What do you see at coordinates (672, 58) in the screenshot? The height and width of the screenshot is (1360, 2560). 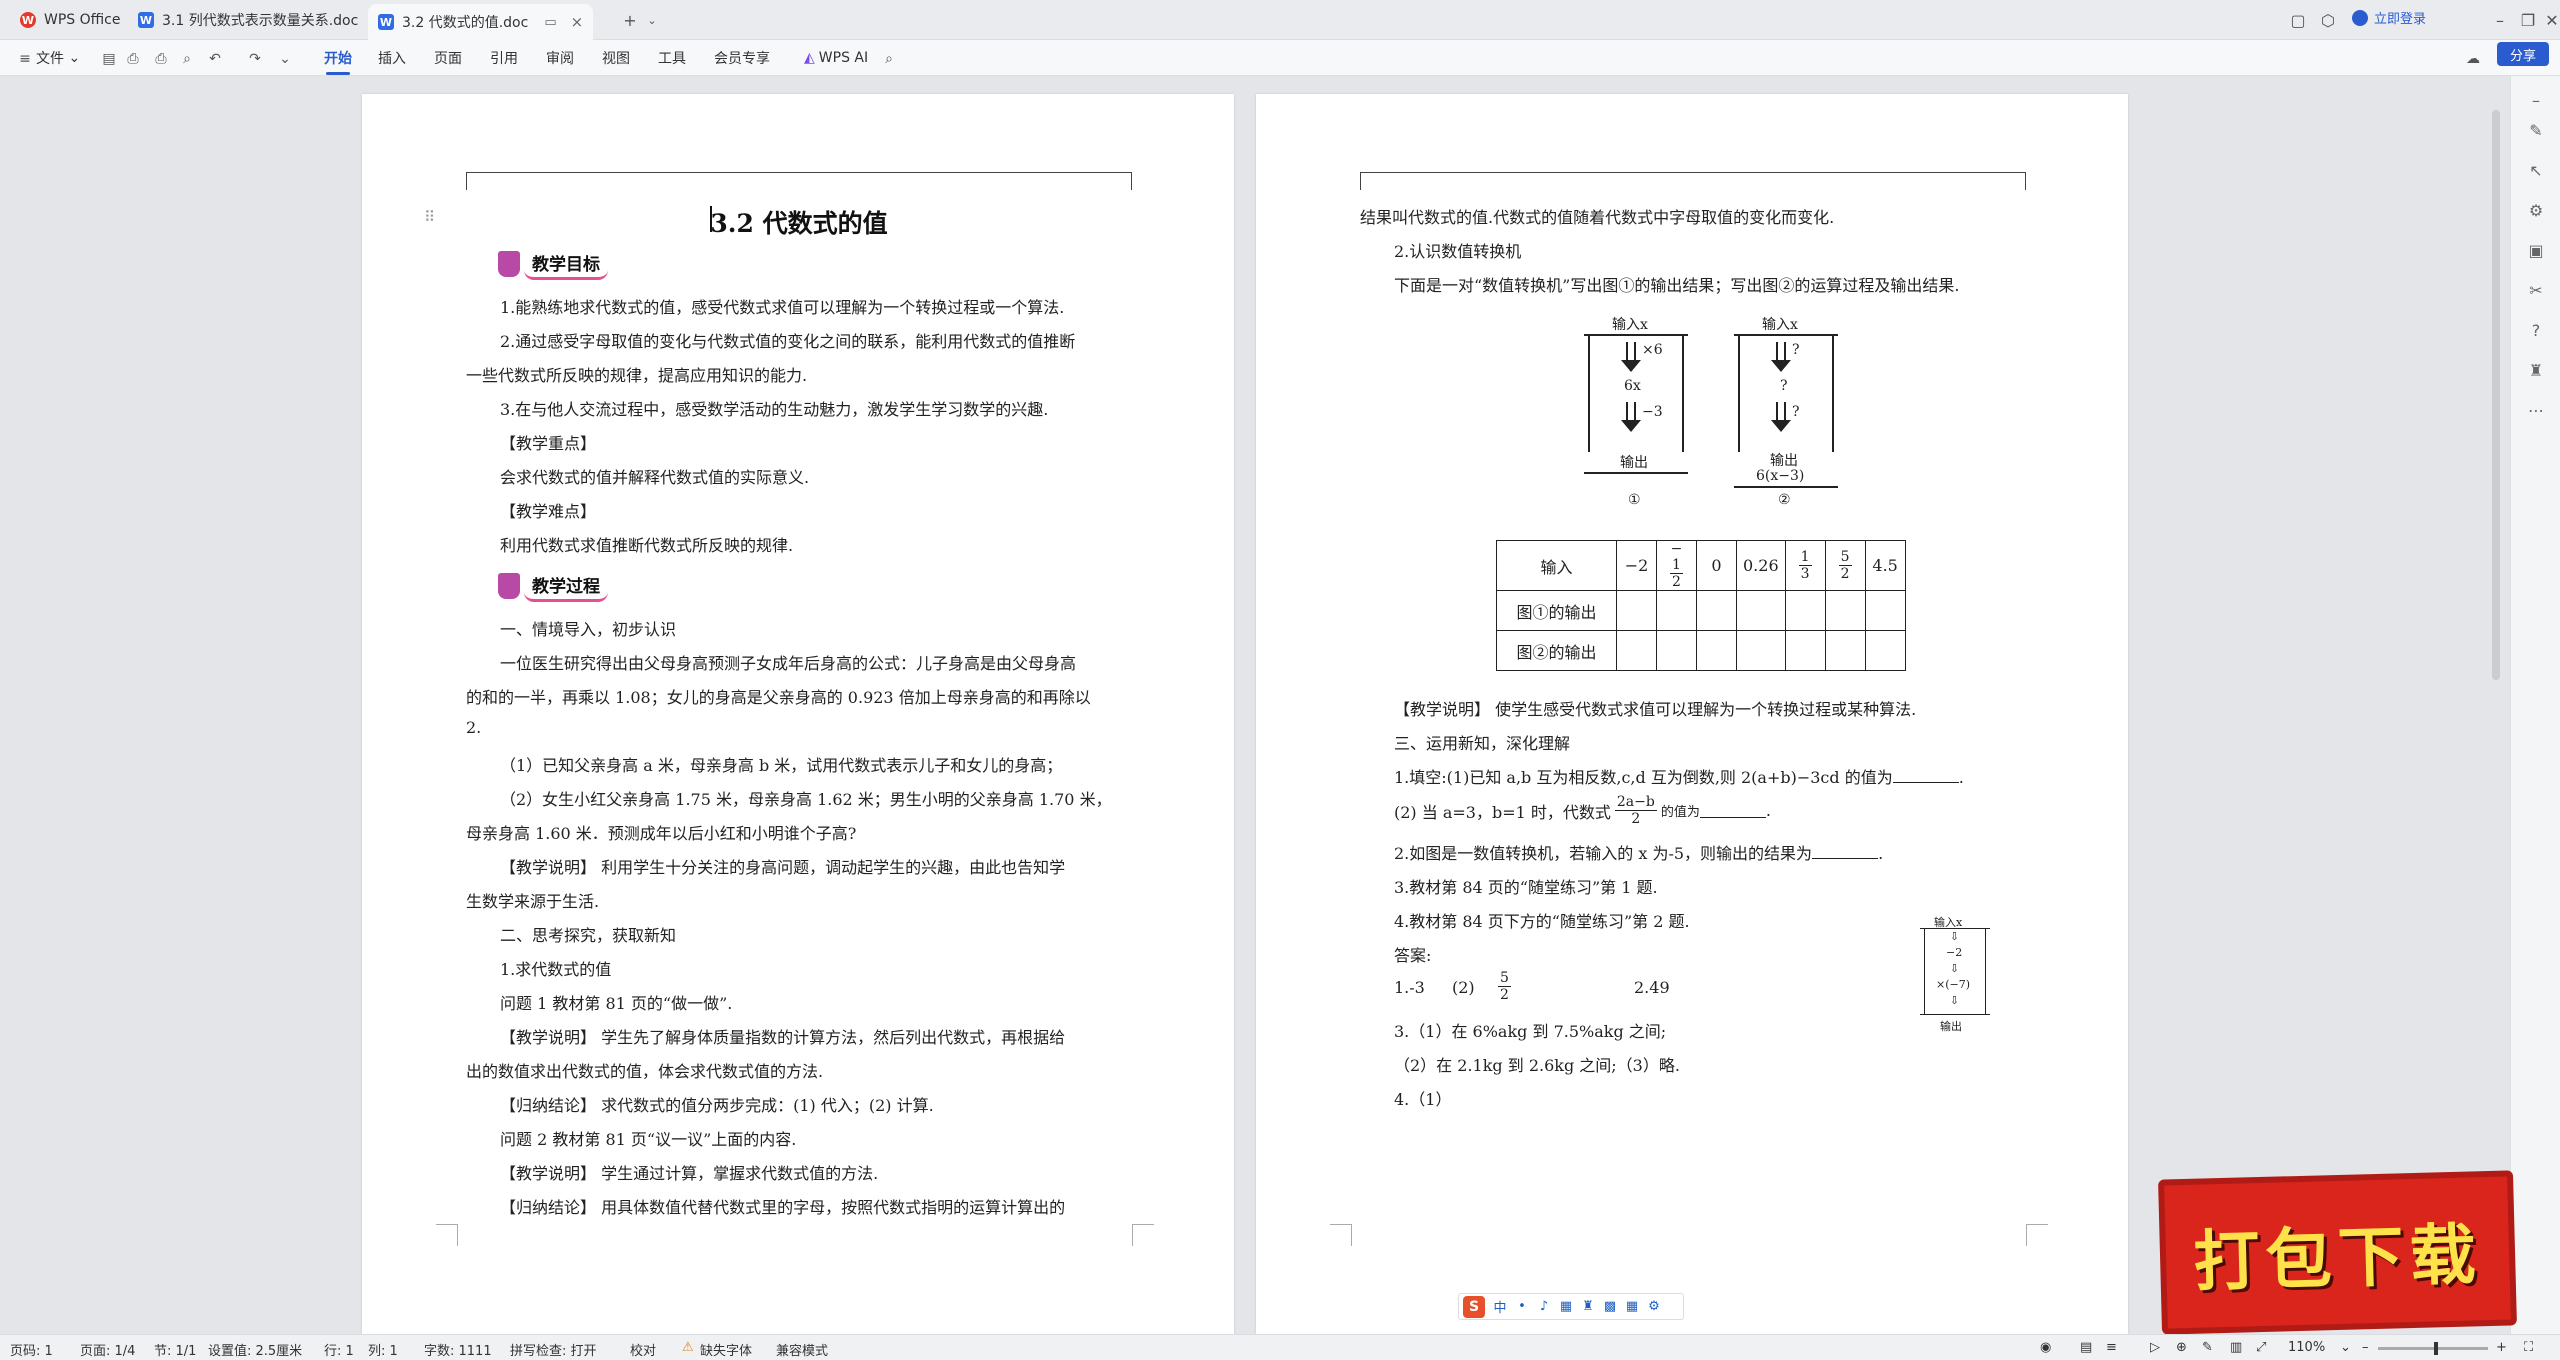 I see `tab-tools: 工具` at bounding box center [672, 58].